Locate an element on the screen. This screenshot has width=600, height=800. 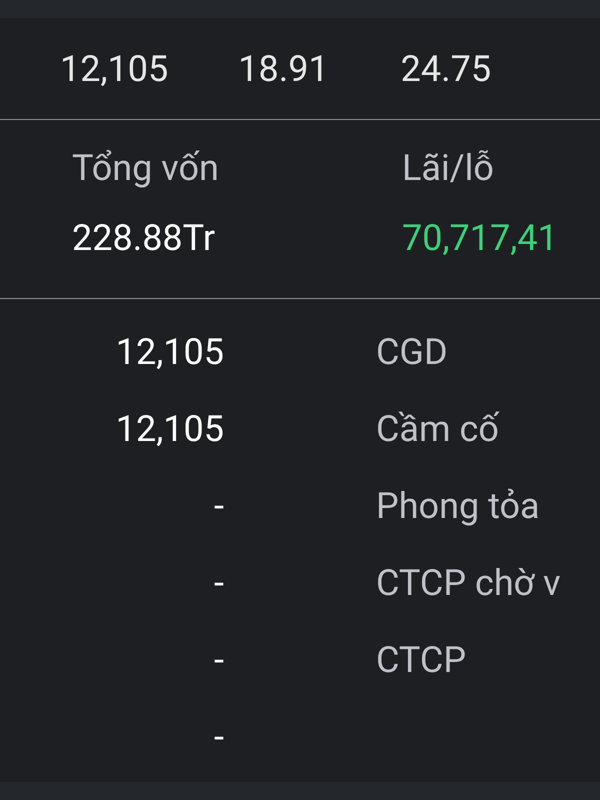
detail-label: Cầm cố is located at coordinates (437, 428).